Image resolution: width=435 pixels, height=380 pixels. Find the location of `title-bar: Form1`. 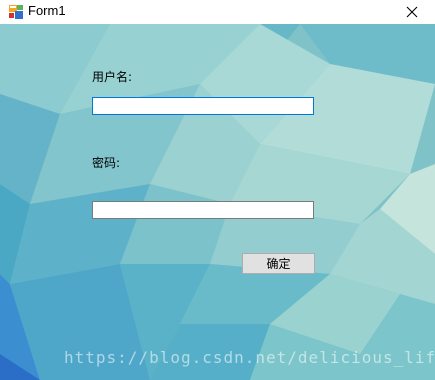

title-bar: Form1 is located at coordinates (217, 12).